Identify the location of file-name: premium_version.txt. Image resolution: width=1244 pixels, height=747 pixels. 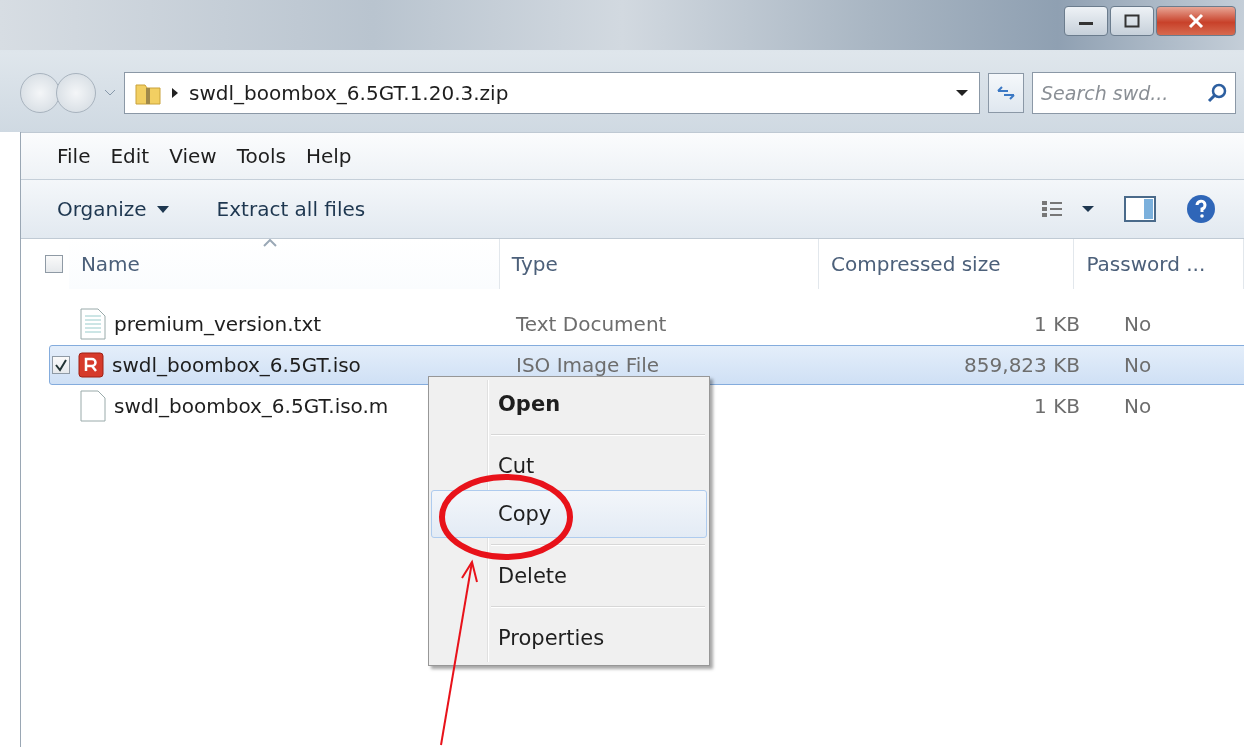
(218, 324).